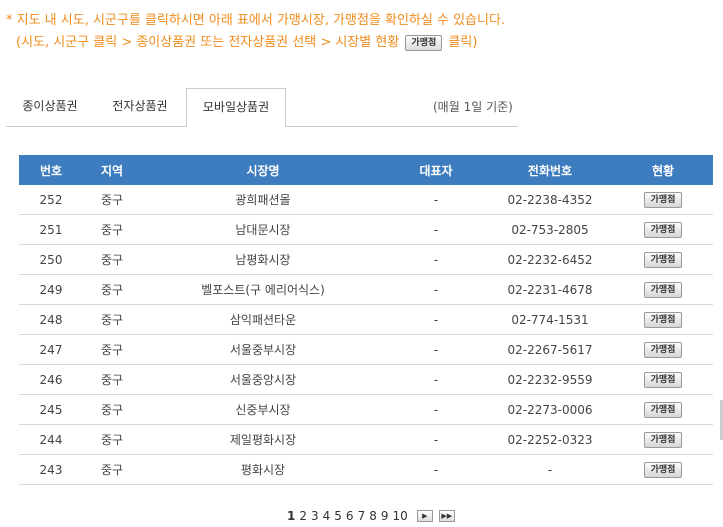 The width and height of the screenshot is (723, 527). I want to click on page-link: 10, so click(399, 516).